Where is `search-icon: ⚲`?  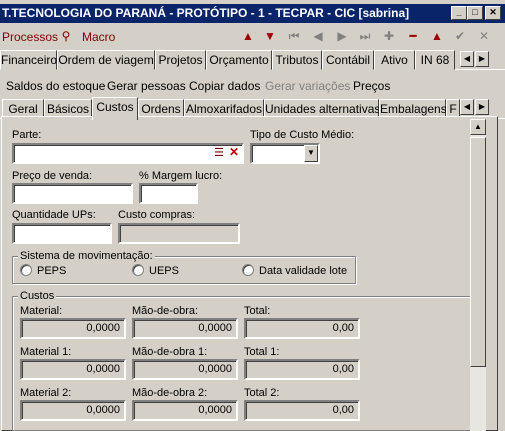 search-icon: ⚲ is located at coordinates (66, 36).